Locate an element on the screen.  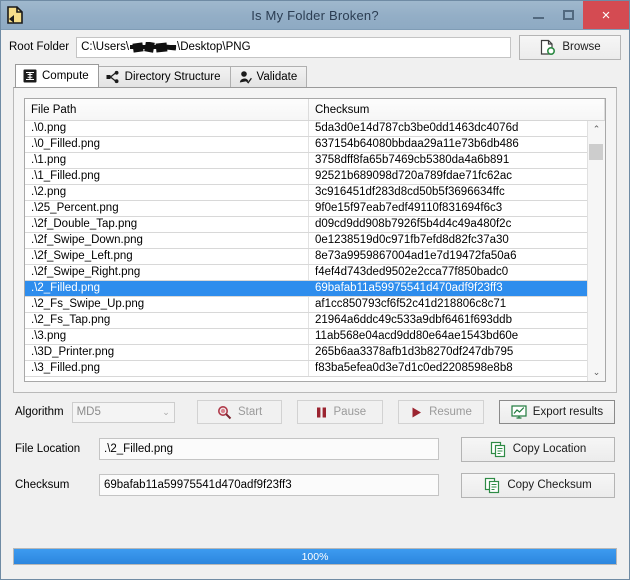
algorithm-label: Algorithm is located at coordinates (39, 412).